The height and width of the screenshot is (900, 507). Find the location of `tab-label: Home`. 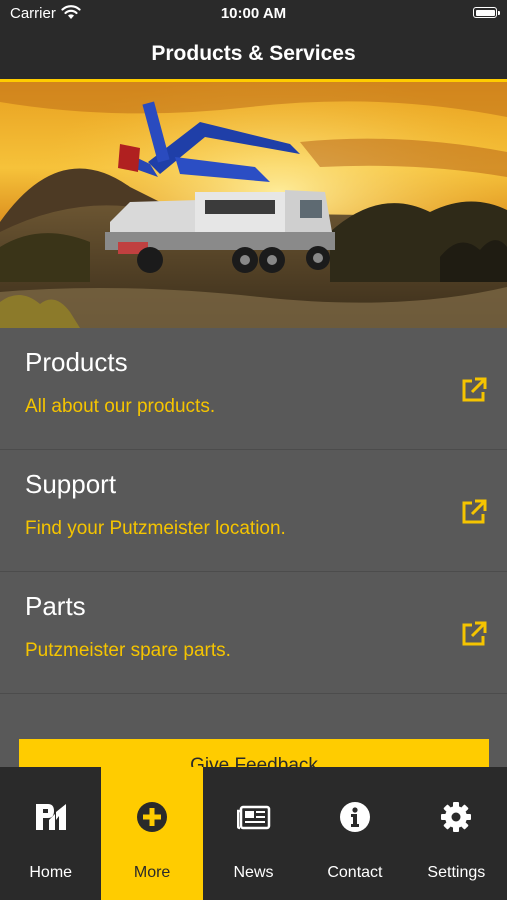

tab-label: Home is located at coordinates (51, 872).